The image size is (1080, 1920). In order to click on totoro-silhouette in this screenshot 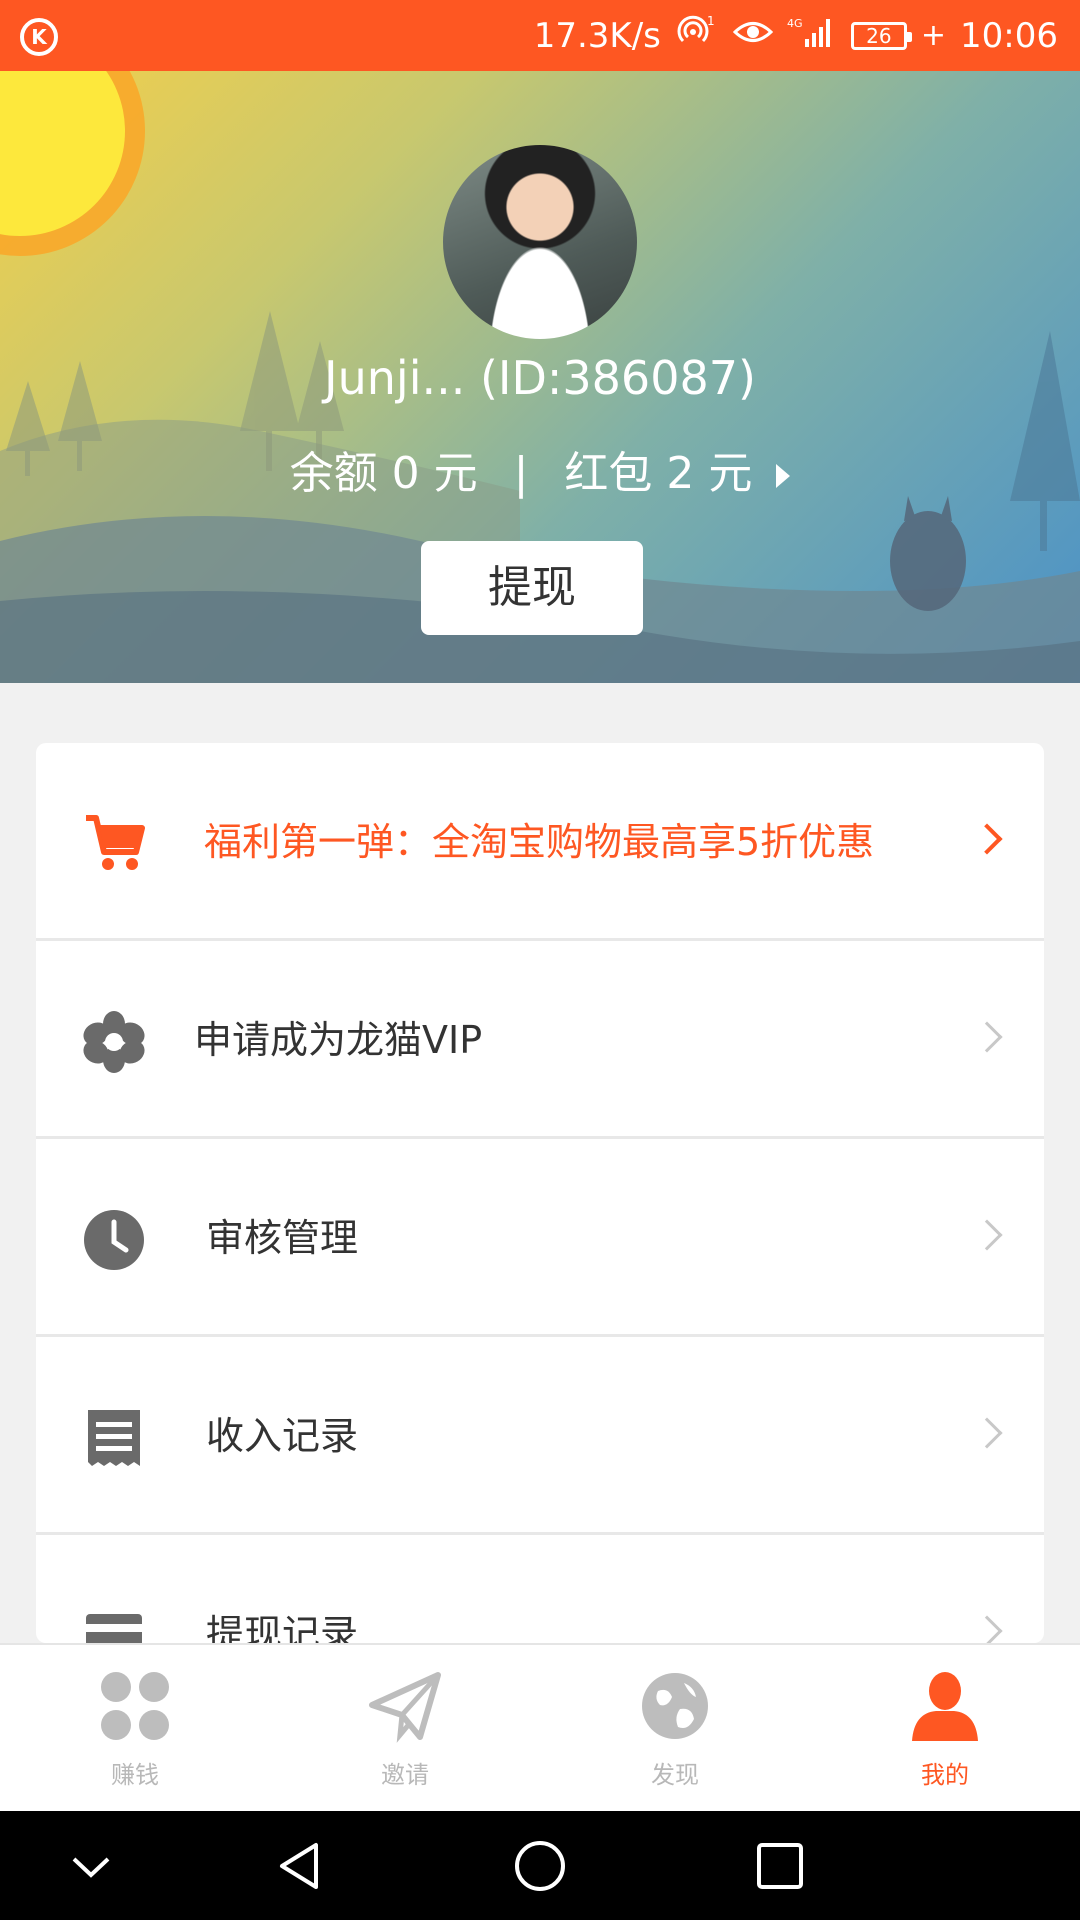, I will do `click(928, 553)`.